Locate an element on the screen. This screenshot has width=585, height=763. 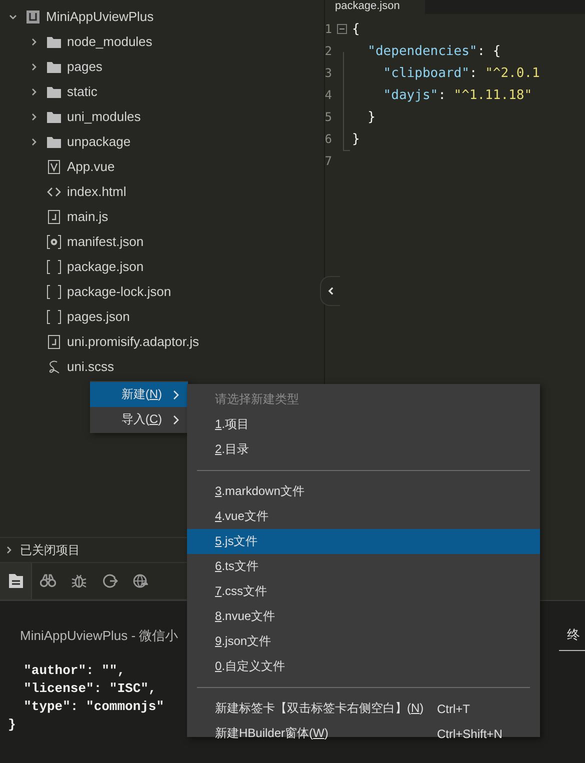
file-item: package-lock.json is located at coordinates (119, 291).